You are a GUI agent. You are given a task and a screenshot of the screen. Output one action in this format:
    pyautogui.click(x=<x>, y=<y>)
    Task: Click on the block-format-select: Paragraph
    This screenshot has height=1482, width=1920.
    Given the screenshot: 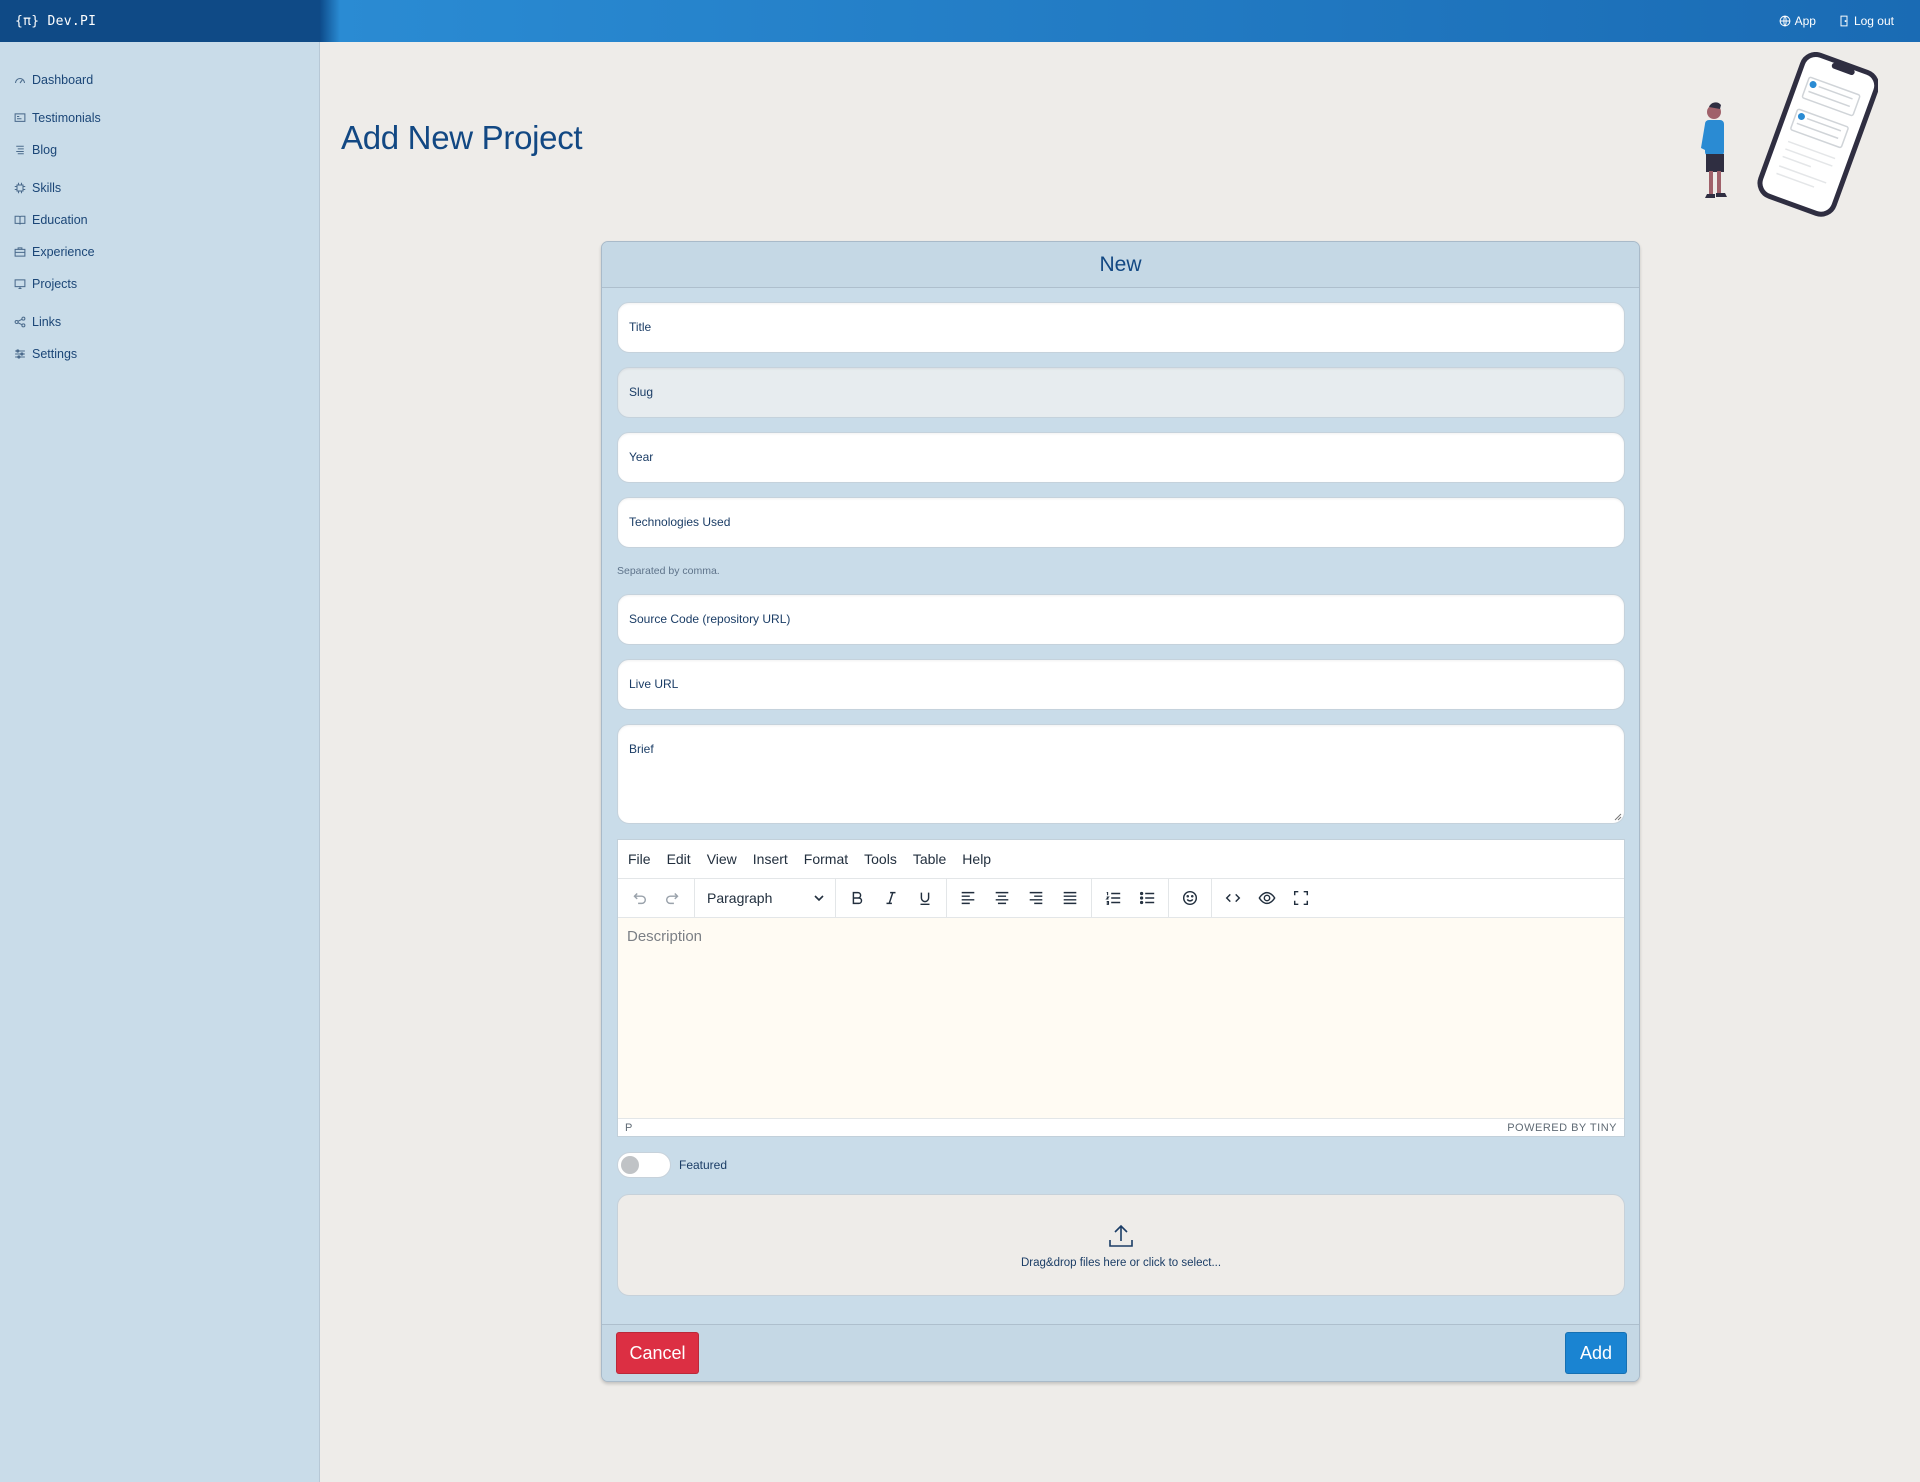 What is the action you would take?
    pyautogui.click(x=765, y=898)
    